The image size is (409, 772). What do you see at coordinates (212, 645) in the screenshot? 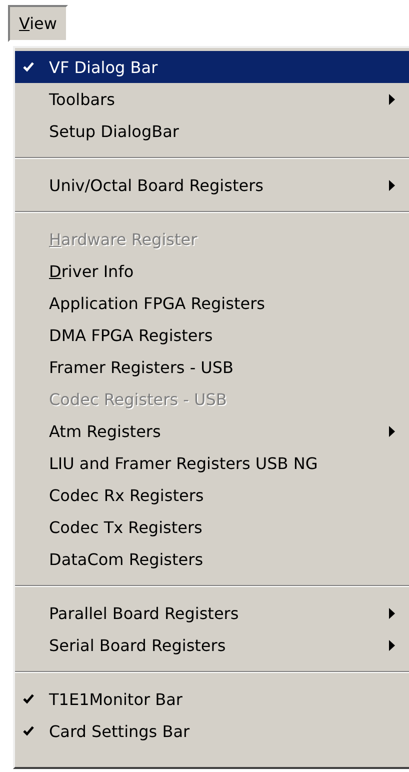
I see `menu-item: Serial Board Registers` at bounding box center [212, 645].